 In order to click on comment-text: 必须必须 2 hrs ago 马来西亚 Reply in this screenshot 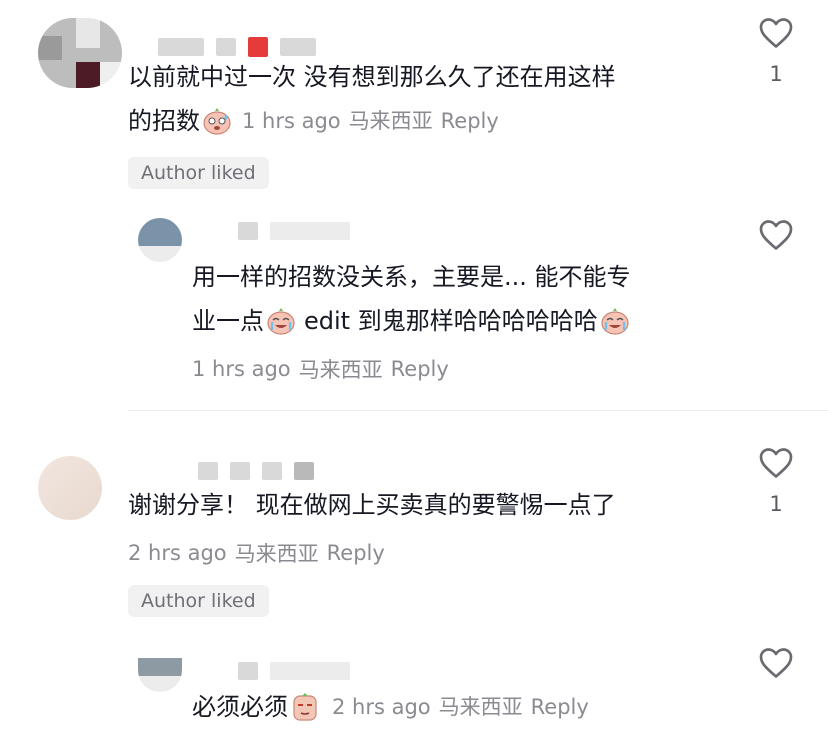, I will do `click(390, 707)`.